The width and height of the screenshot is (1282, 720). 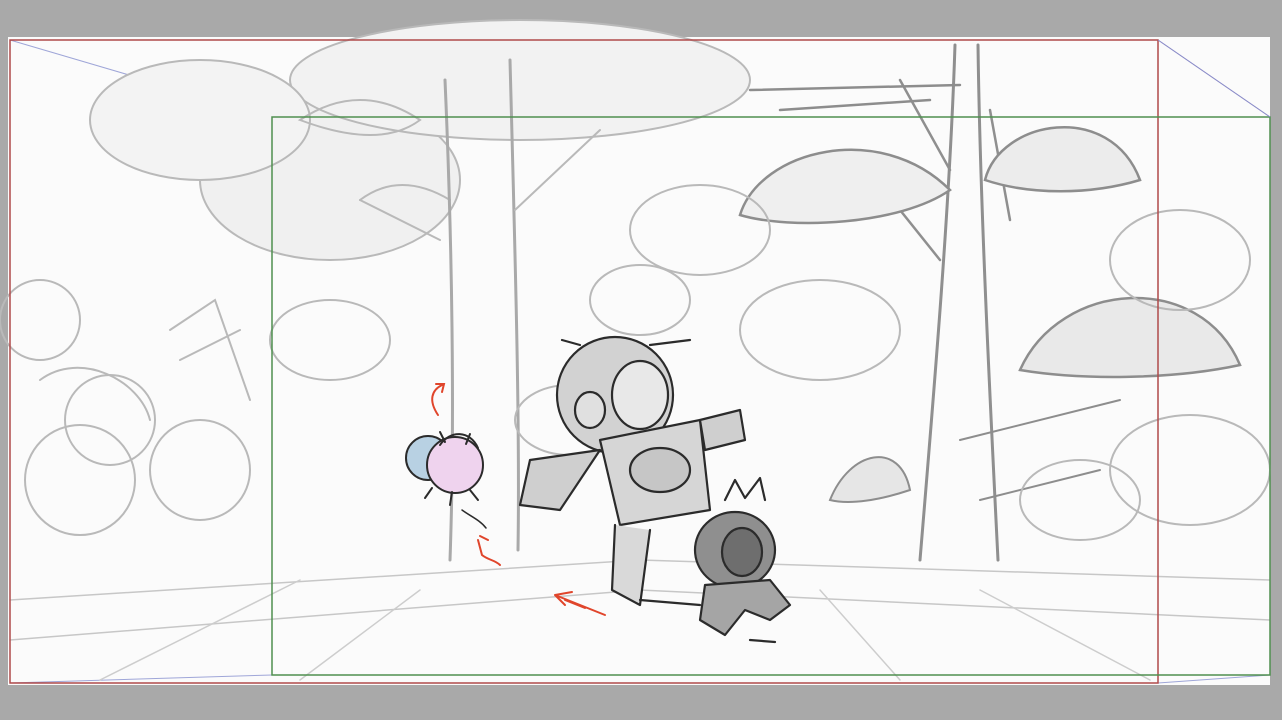 What do you see at coordinates (1214, 78) in the screenshot?
I see `frame-corner-connector` at bounding box center [1214, 78].